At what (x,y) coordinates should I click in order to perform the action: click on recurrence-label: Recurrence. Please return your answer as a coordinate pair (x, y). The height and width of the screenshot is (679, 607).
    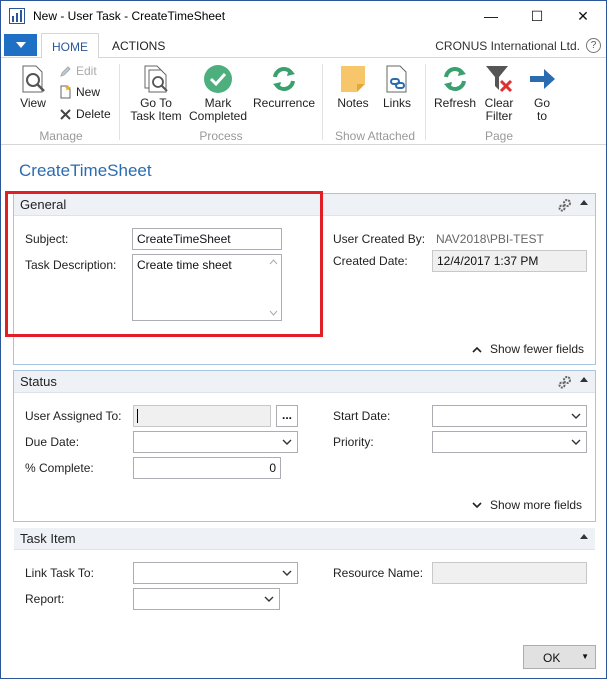
    Looking at the image, I should click on (284, 103).